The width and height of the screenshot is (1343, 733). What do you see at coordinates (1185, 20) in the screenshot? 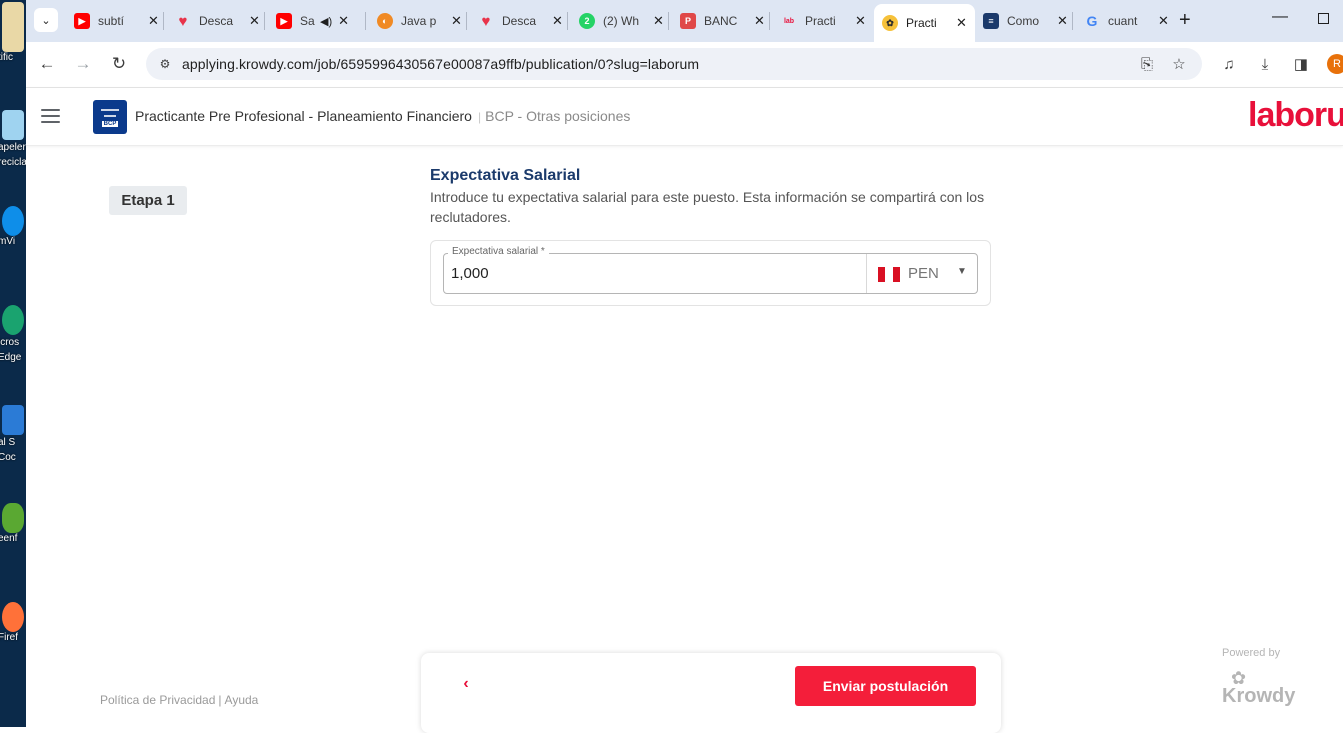
I see `new-tab-button: +` at bounding box center [1185, 20].